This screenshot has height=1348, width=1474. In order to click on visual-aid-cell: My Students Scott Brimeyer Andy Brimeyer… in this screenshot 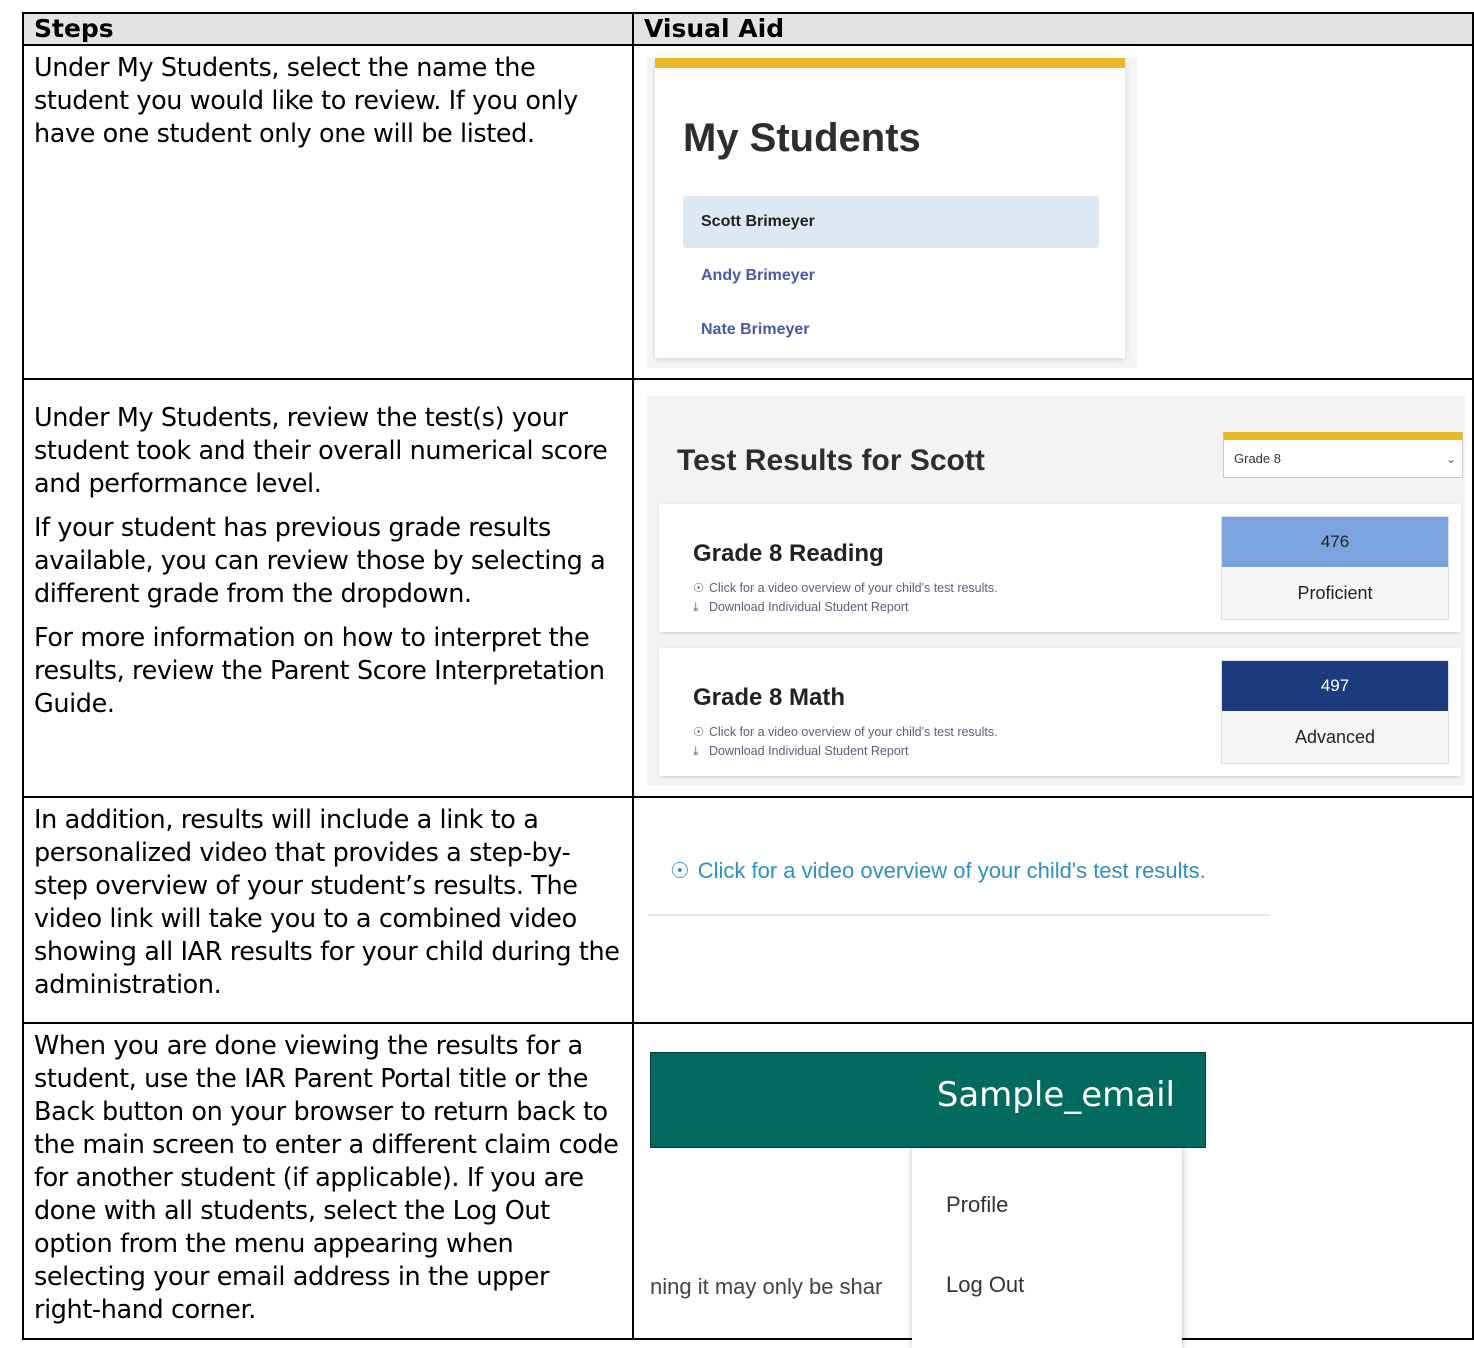, I will do `click(1053, 212)`.